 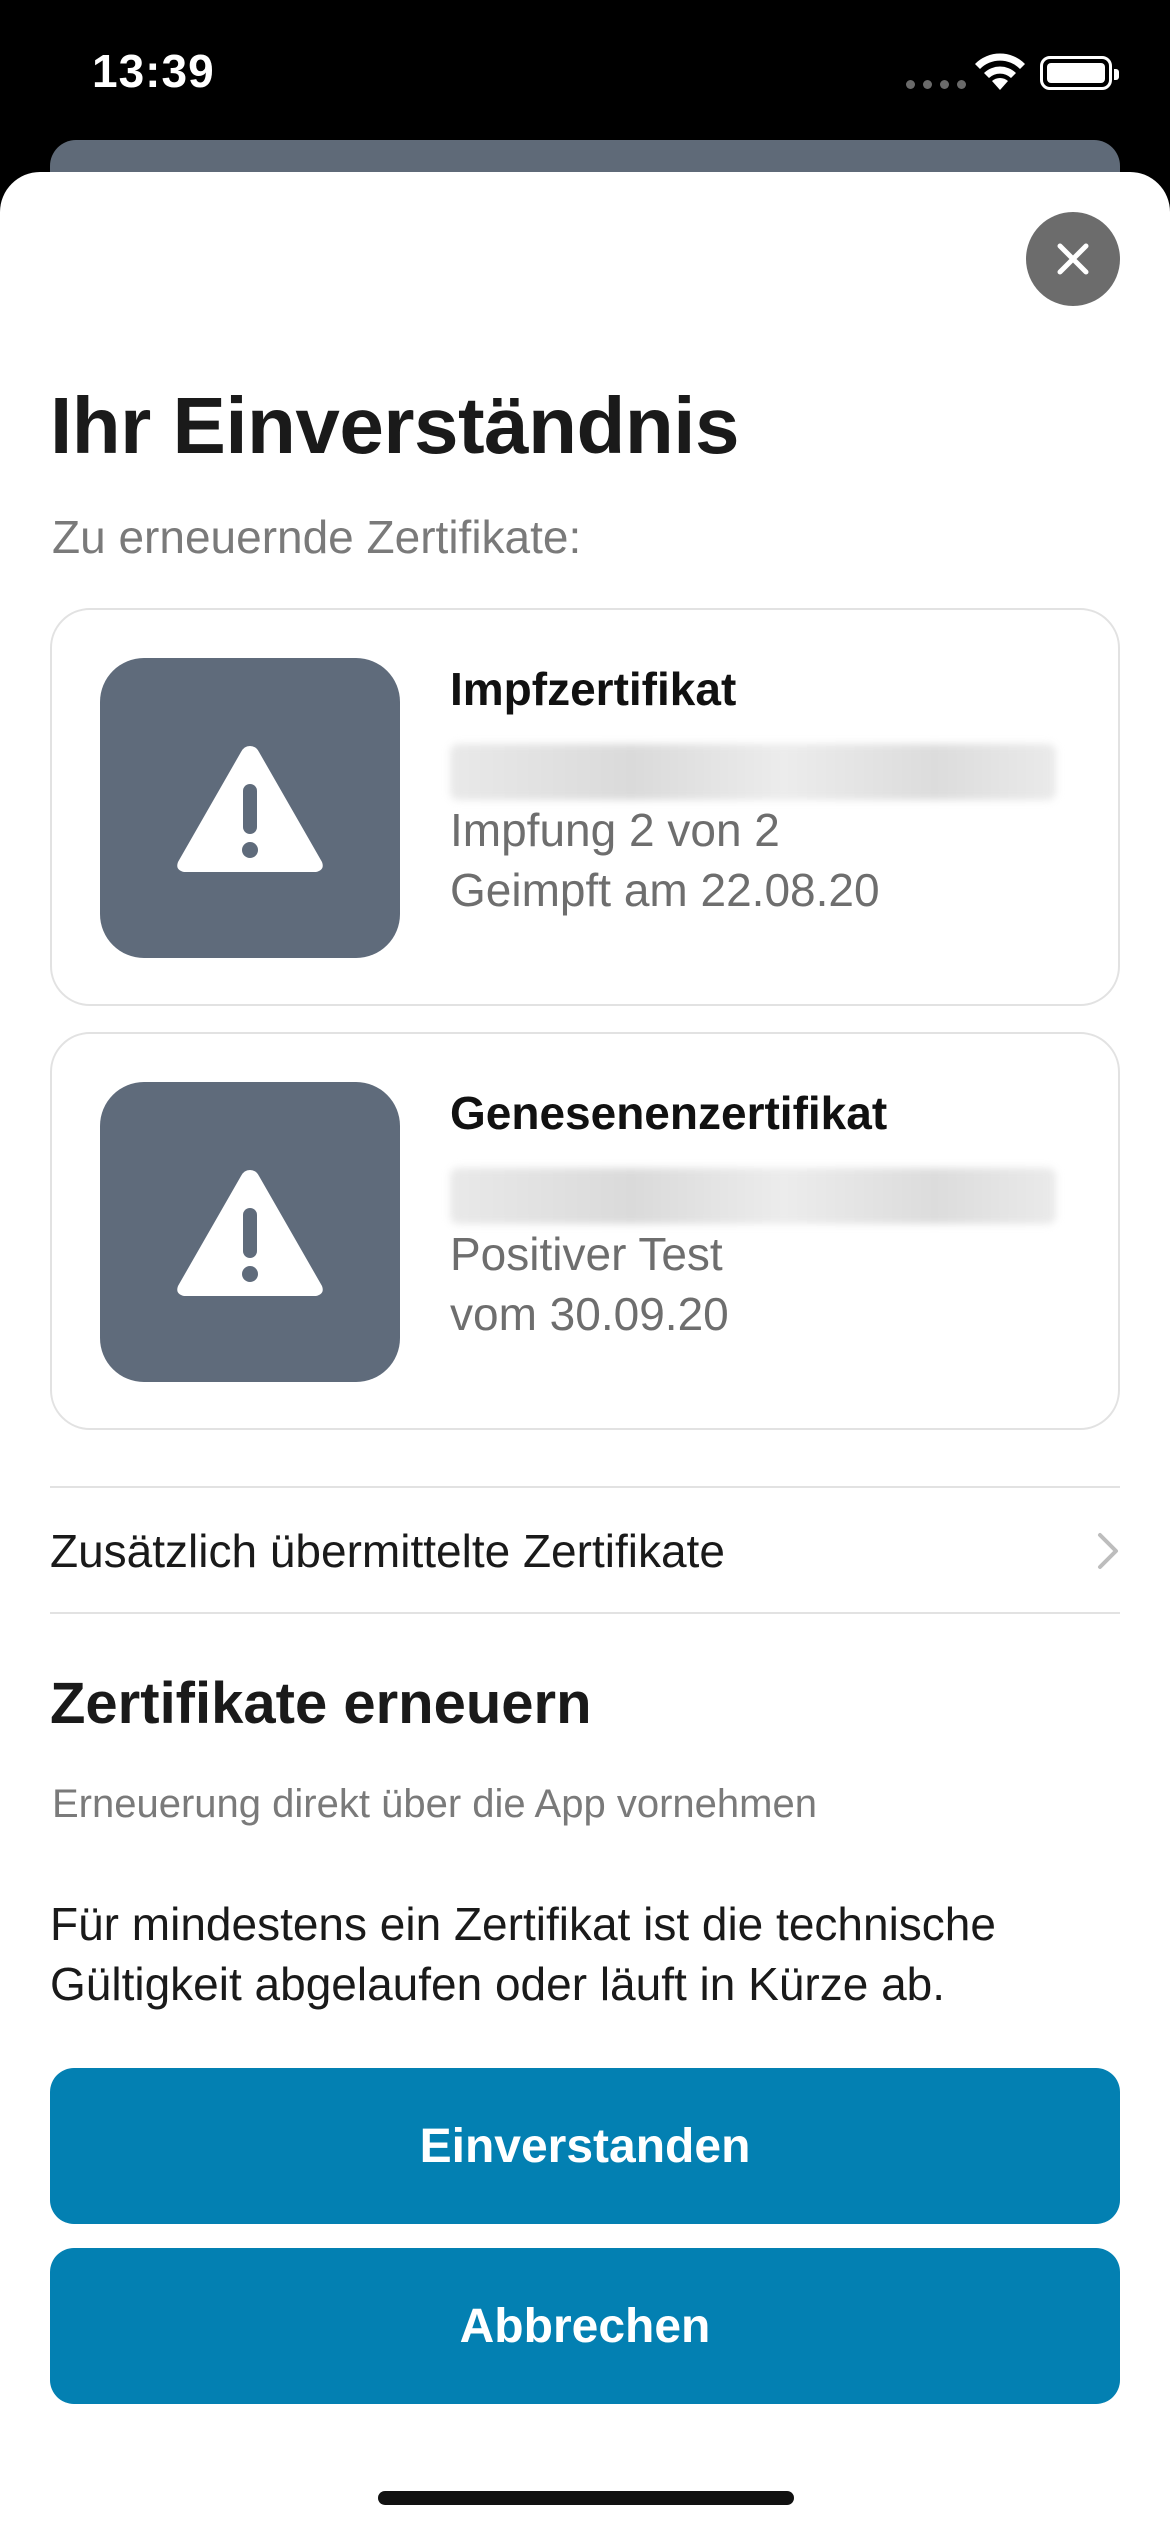 I want to click on status-time: 13:39, so click(x=153, y=71).